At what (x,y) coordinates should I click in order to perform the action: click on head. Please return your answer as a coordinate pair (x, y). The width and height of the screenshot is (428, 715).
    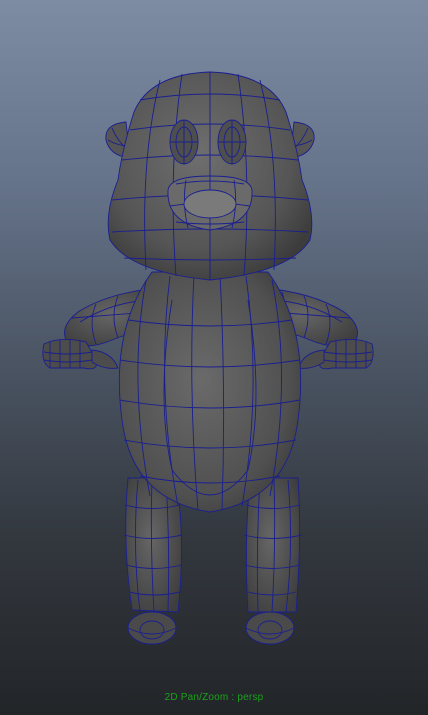
    Looking at the image, I should click on (210, 176).